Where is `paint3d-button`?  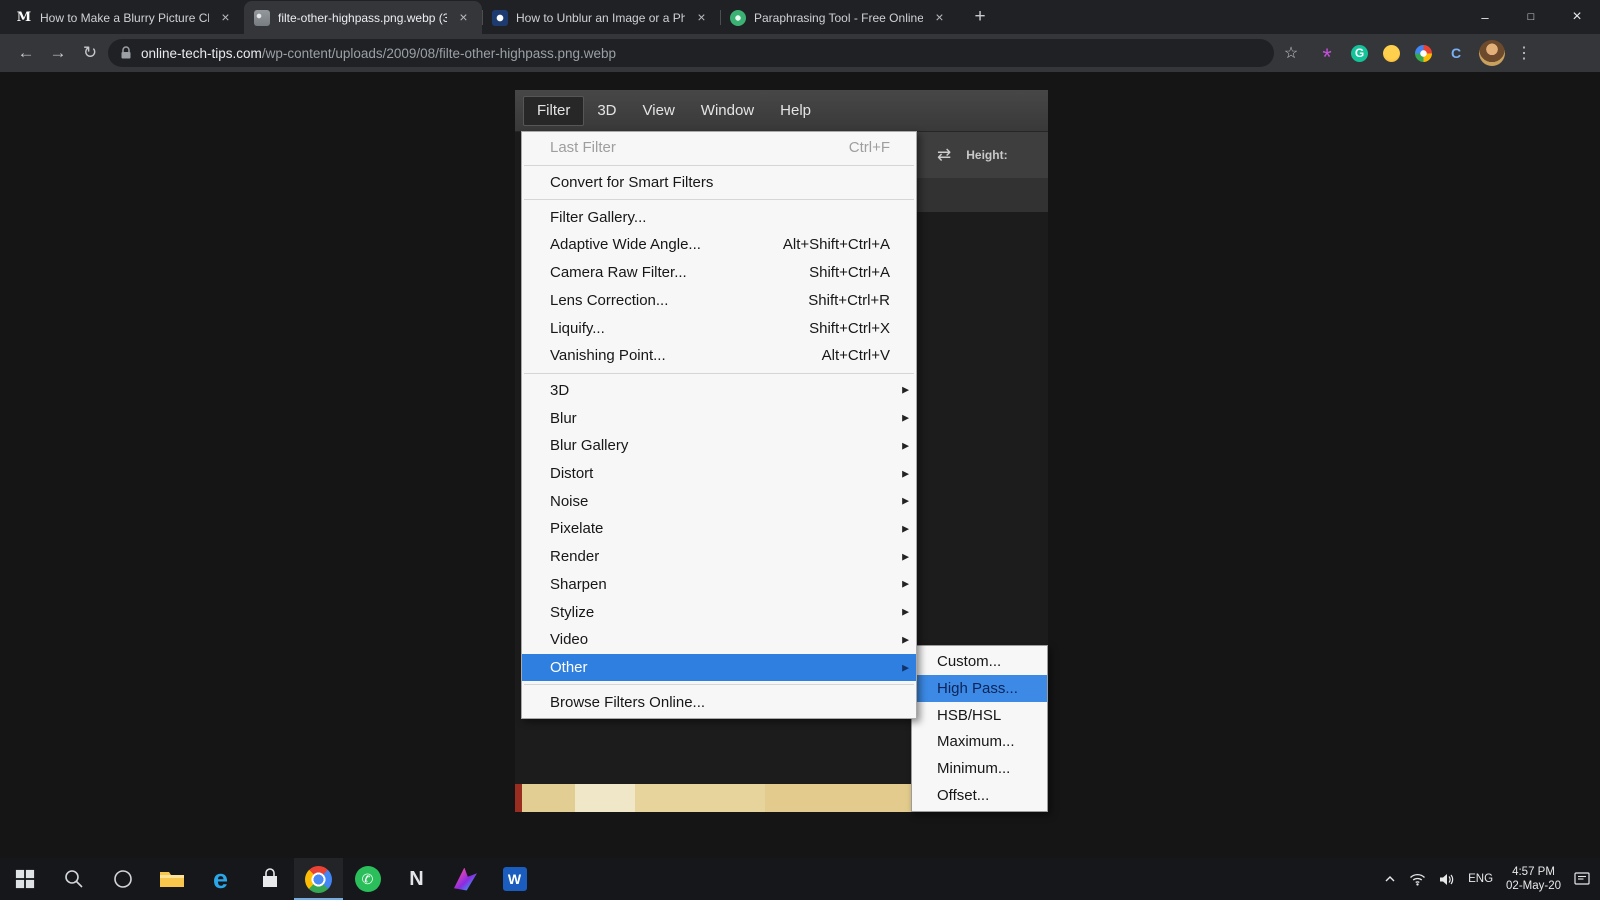
paint3d-button is located at coordinates (465, 879).